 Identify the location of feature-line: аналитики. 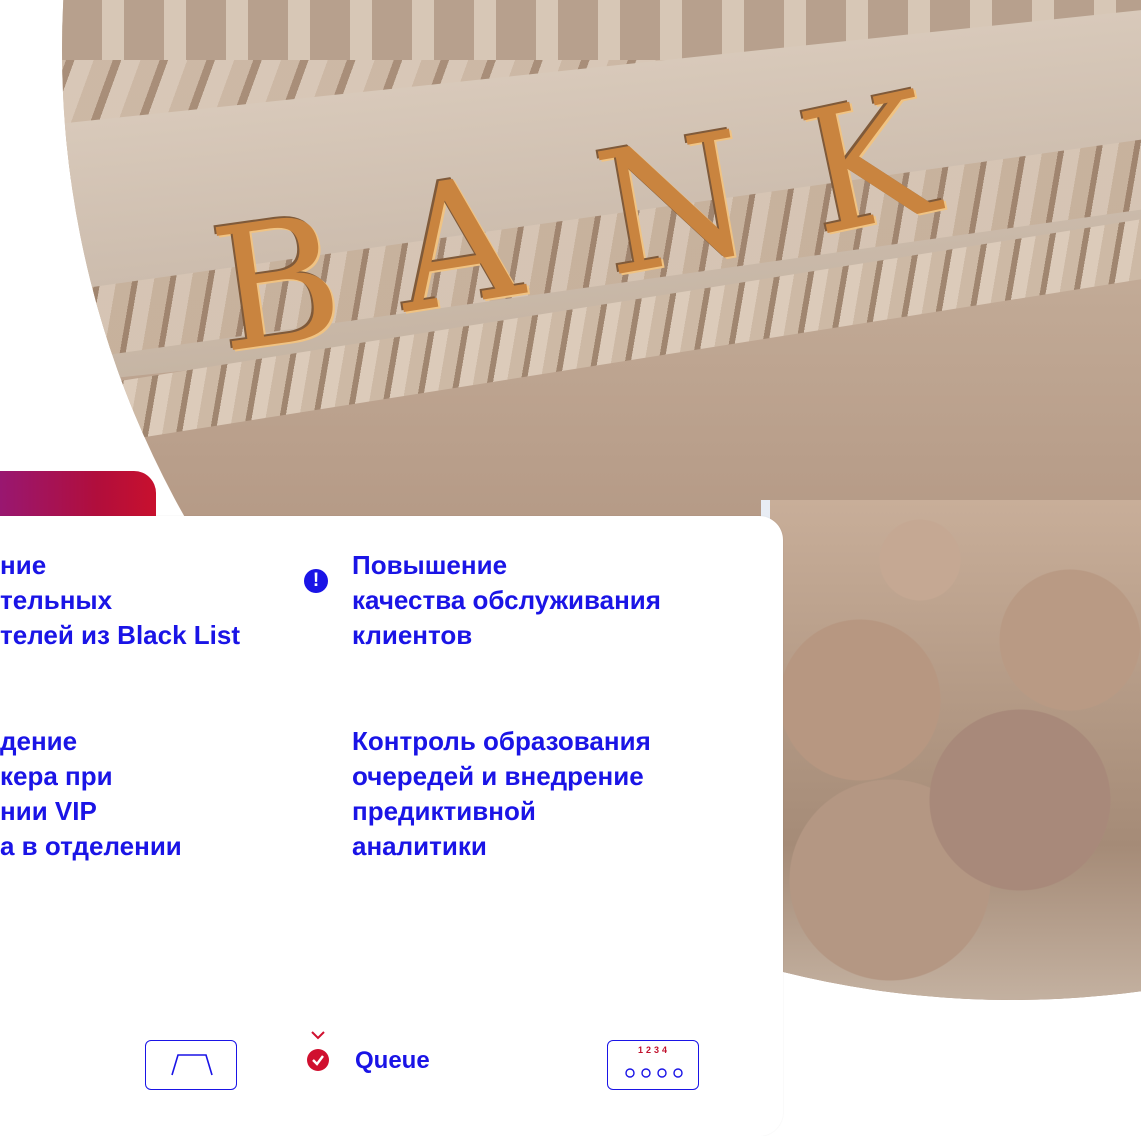
(419, 846).